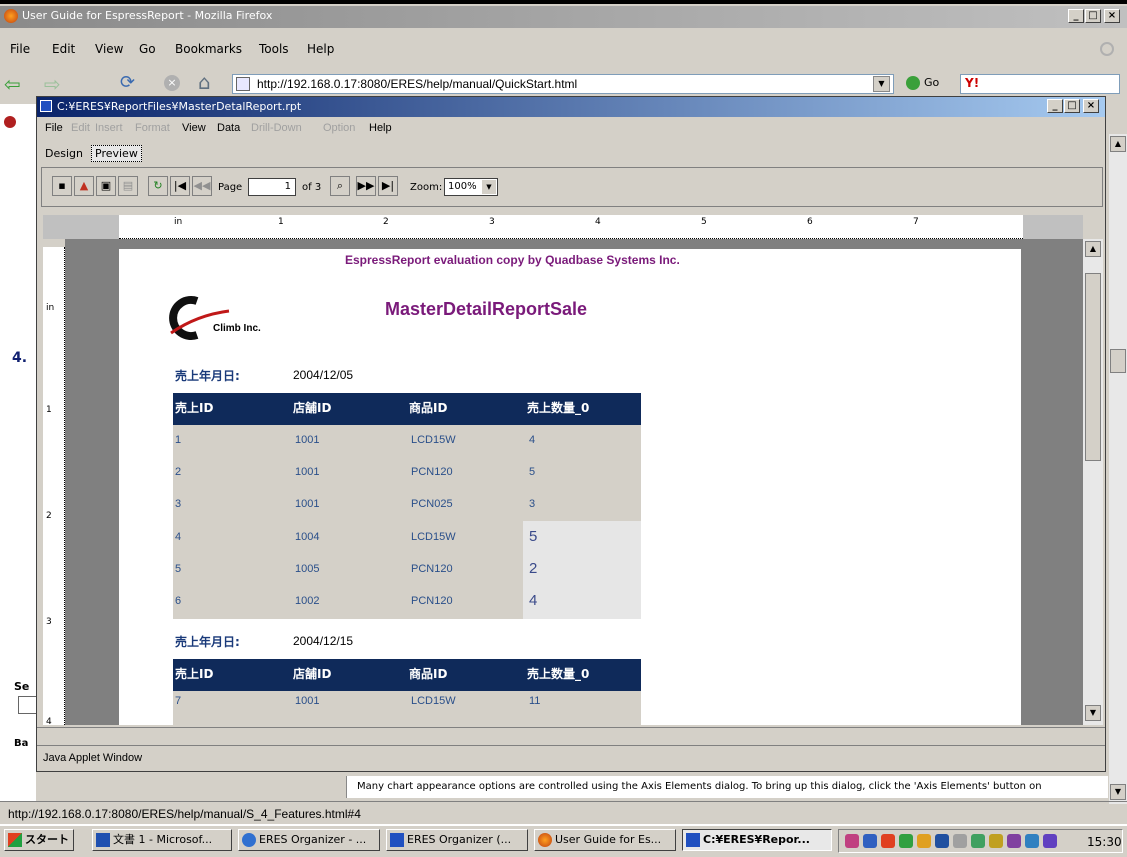 The height and width of the screenshot is (857, 1127). What do you see at coordinates (489, 187) in the screenshot?
I see `zoom-dropdown-icon: ▼` at bounding box center [489, 187].